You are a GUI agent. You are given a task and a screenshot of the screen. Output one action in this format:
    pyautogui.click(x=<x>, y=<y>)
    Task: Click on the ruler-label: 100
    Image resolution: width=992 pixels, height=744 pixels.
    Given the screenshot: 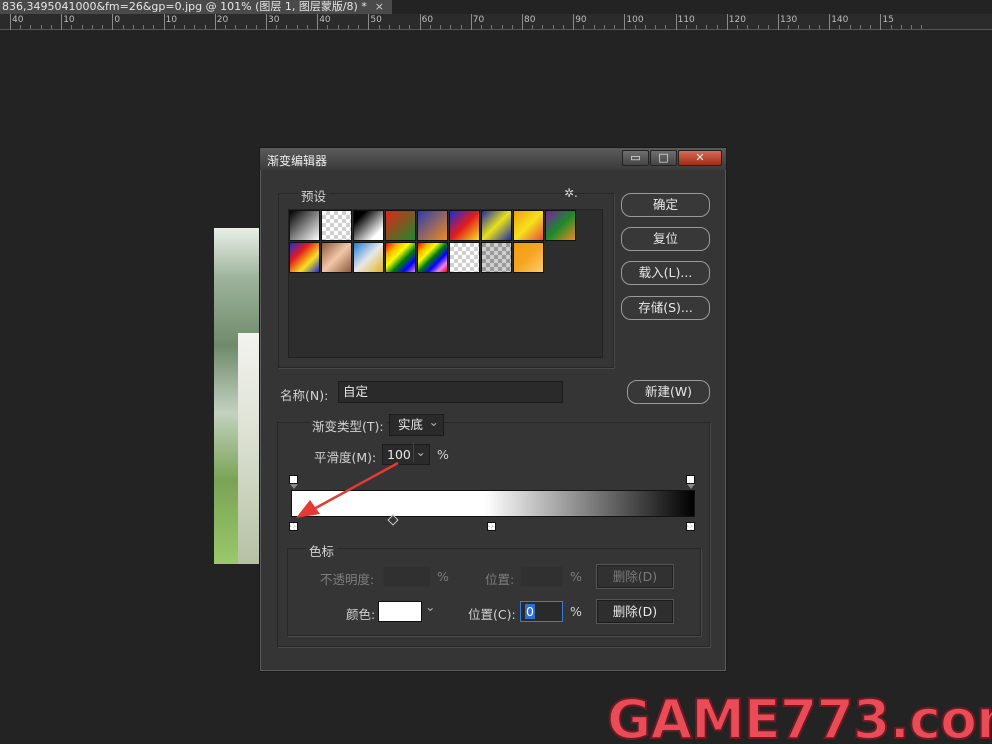 What is the action you would take?
    pyautogui.click(x=635, y=20)
    